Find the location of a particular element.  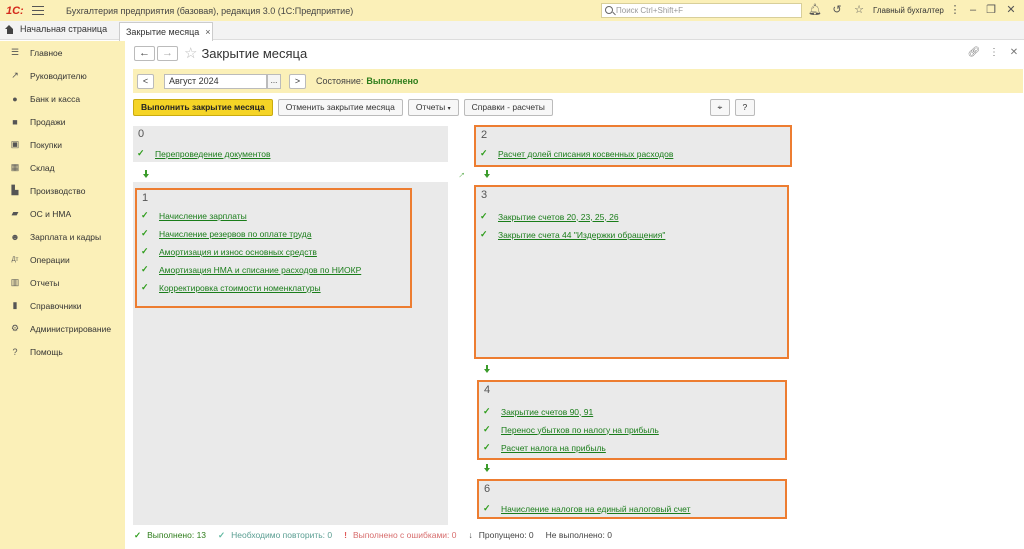

sidebar-item-salary: ☻ Зарплата и кадры is located at coordinates (62, 236).